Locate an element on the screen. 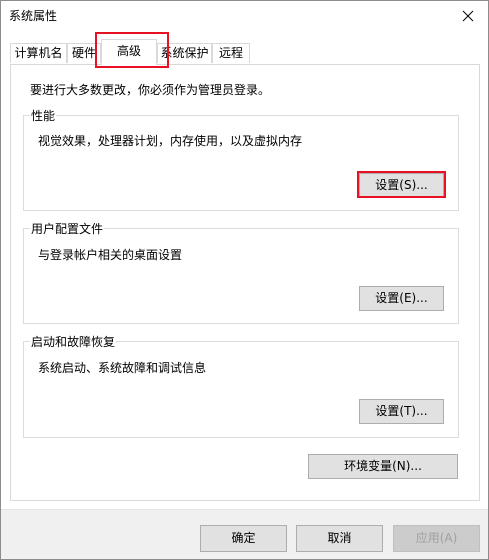 The image size is (489, 560). performance-description: 视觉效果，处理器计划，内存使用，以及虚拟内存 is located at coordinates (170, 141).